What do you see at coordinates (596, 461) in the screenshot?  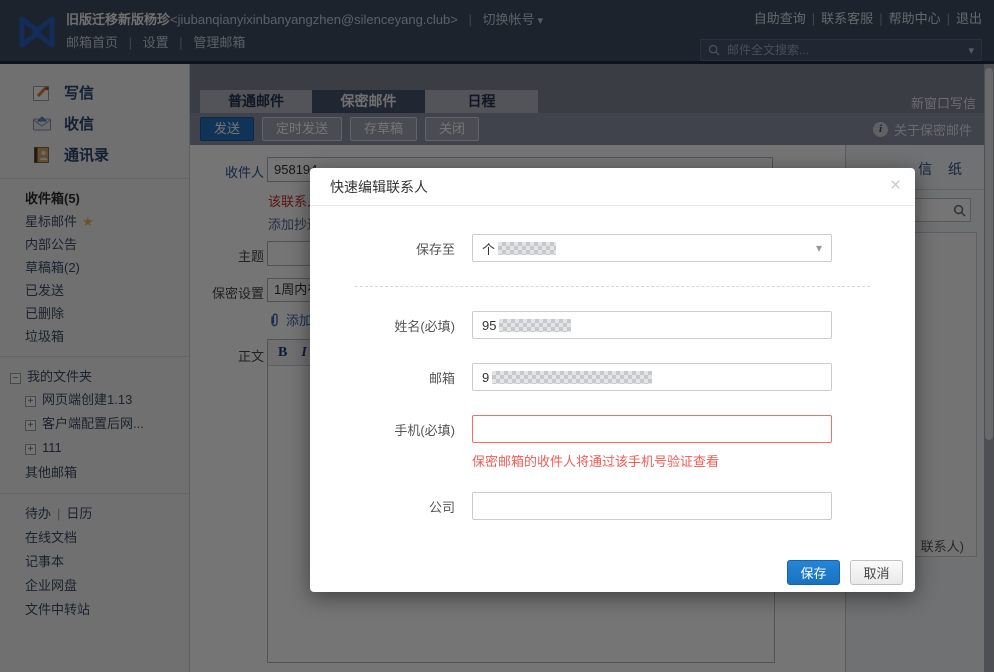 I see `phone-hint-text: 保密邮箱的收件人将通过该手机号验证查看` at bounding box center [596, 461].